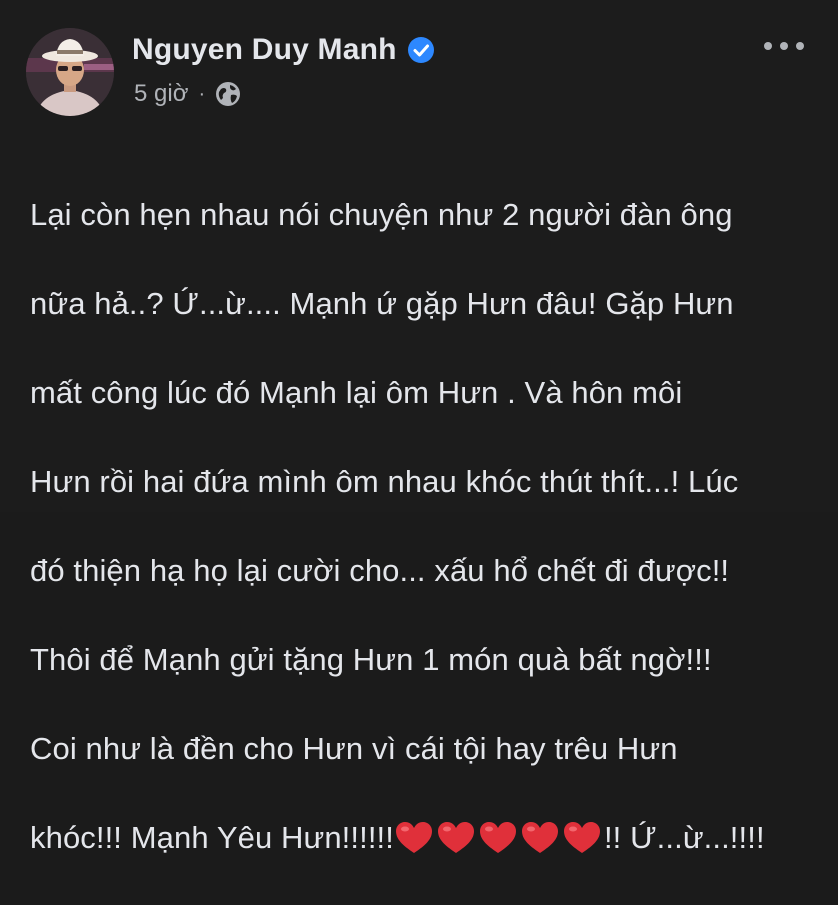 This screenshot has height=905, width=838. Describe the element at coordinates (161, 94) in the screenshot. I see `post-timestamp: 5 giờ` at that location.